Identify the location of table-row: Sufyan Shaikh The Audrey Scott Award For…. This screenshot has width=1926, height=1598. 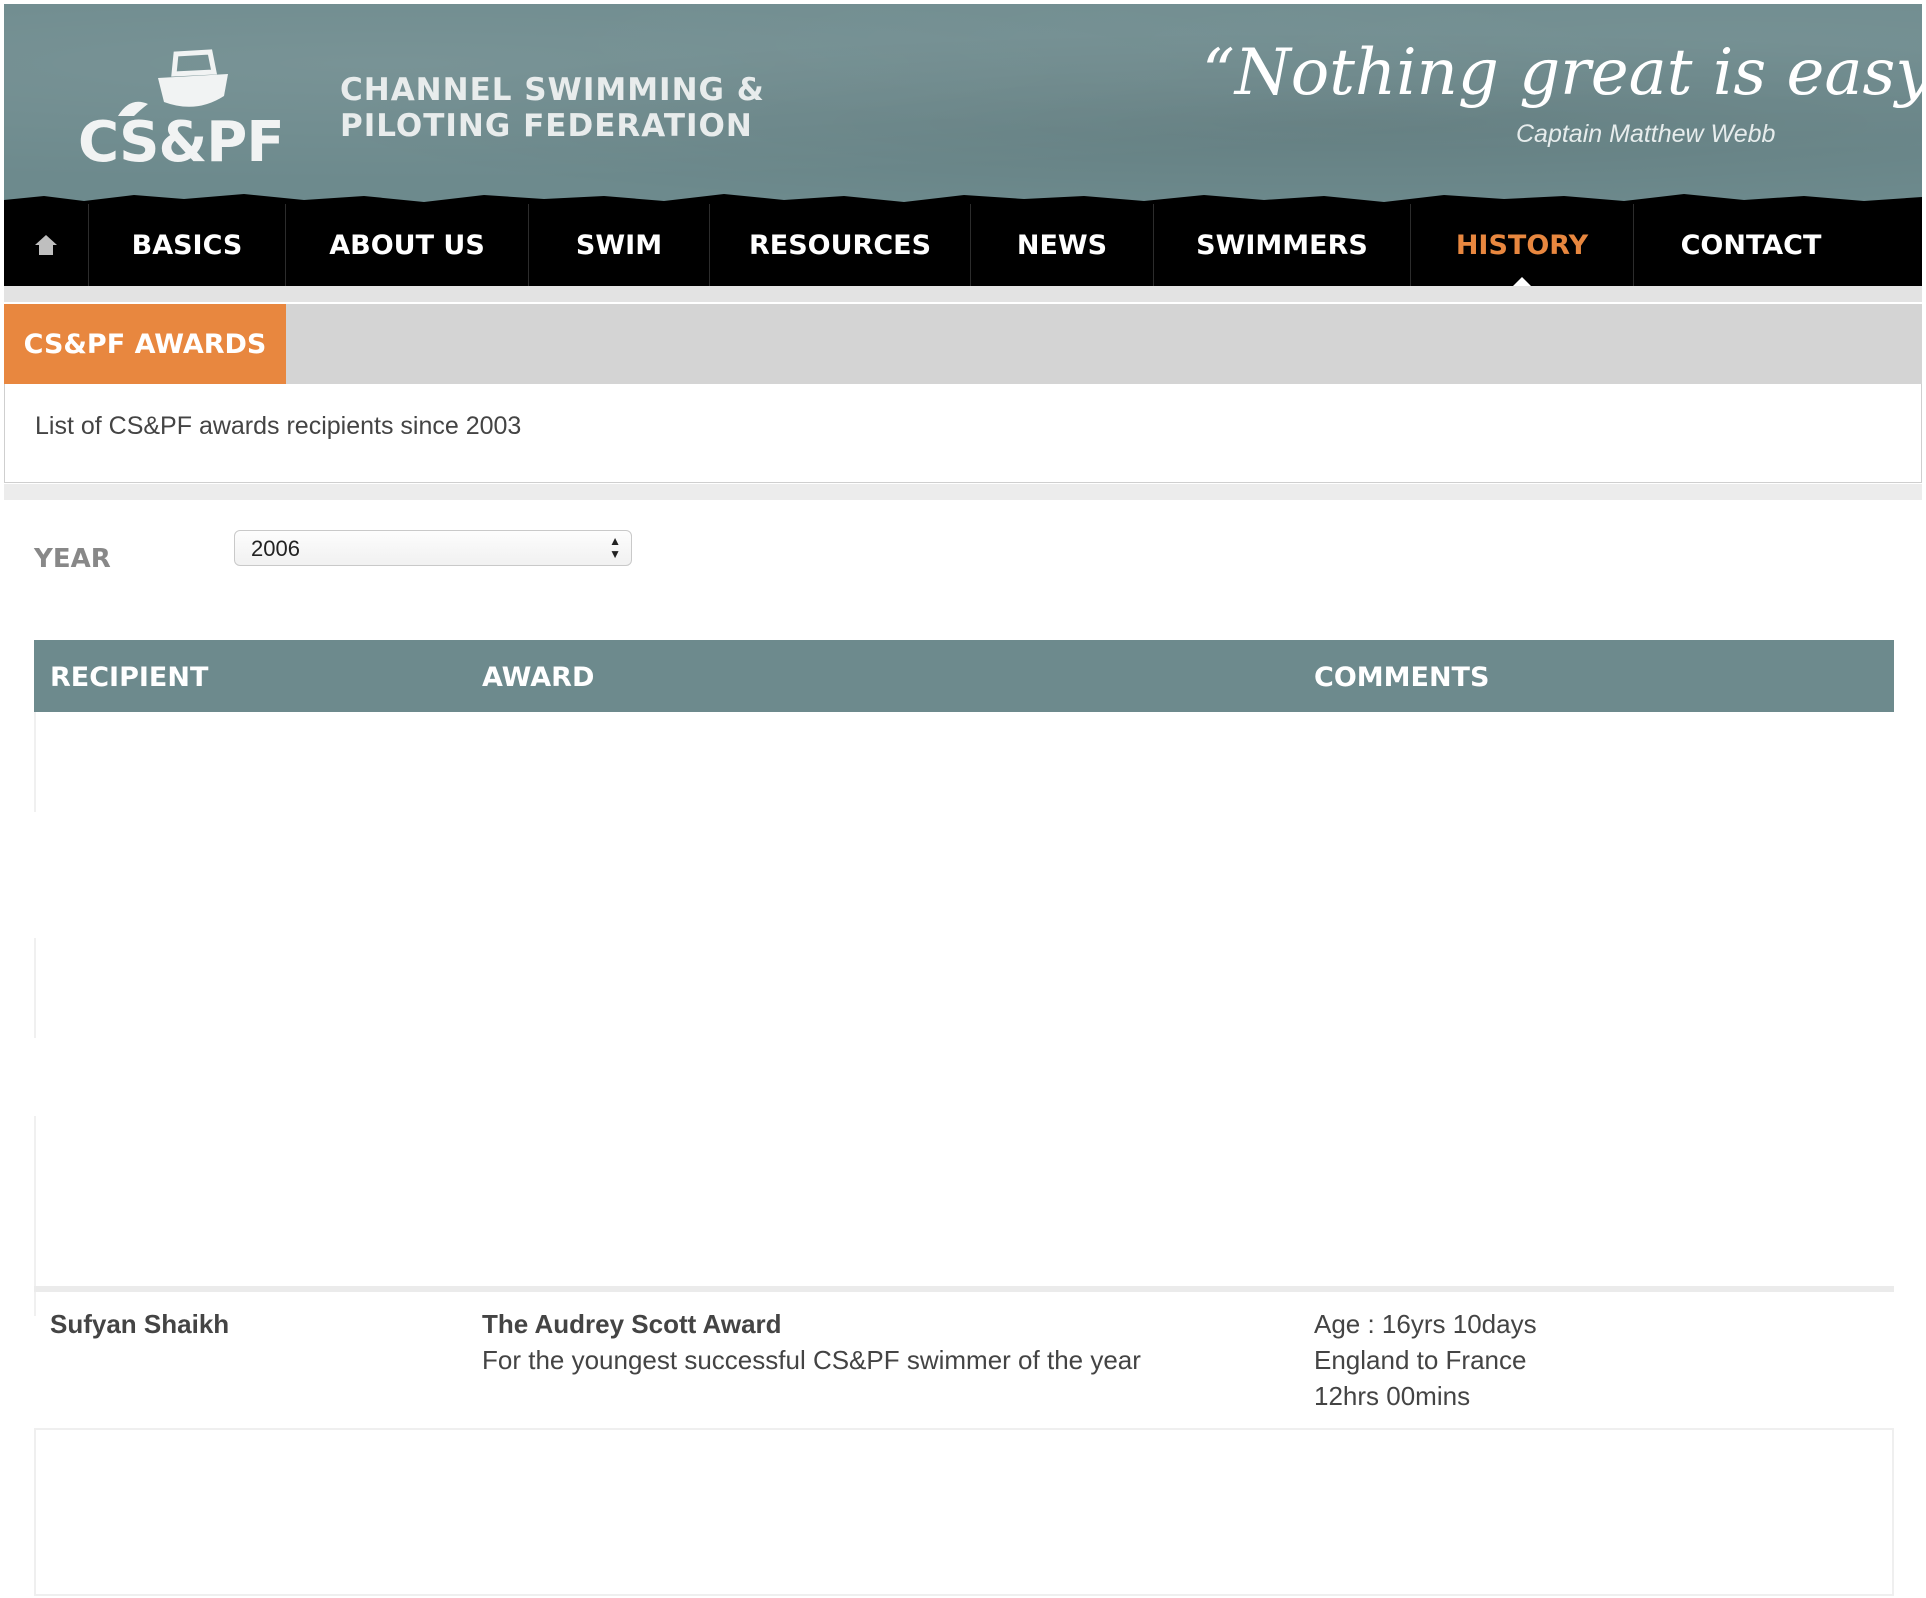
(964, 1361).